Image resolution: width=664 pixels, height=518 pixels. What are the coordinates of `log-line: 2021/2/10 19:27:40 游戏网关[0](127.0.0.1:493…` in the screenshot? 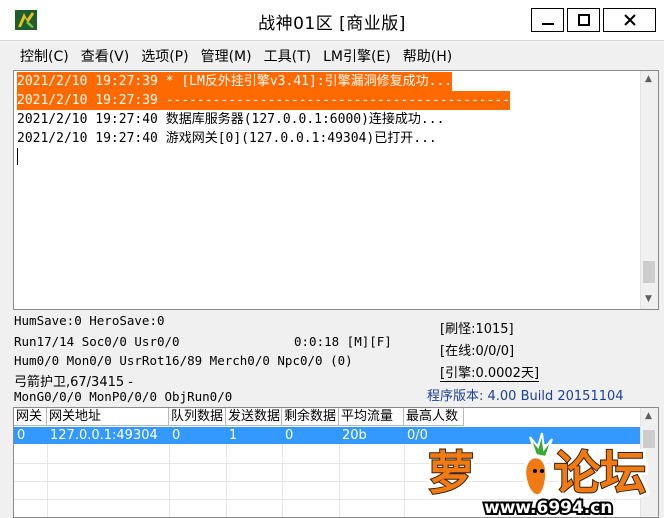 It's located at (227, 138).